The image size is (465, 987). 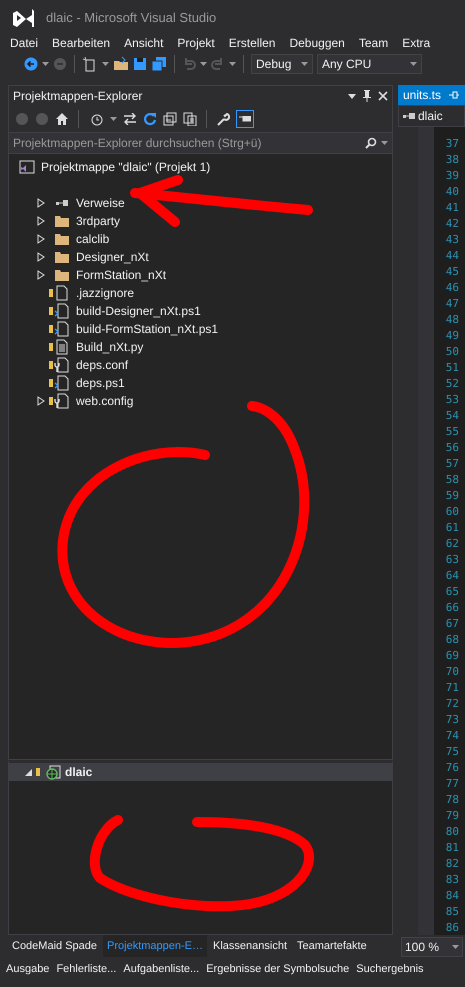 I want to click on line-number: 41, so click(x=453, y=208).